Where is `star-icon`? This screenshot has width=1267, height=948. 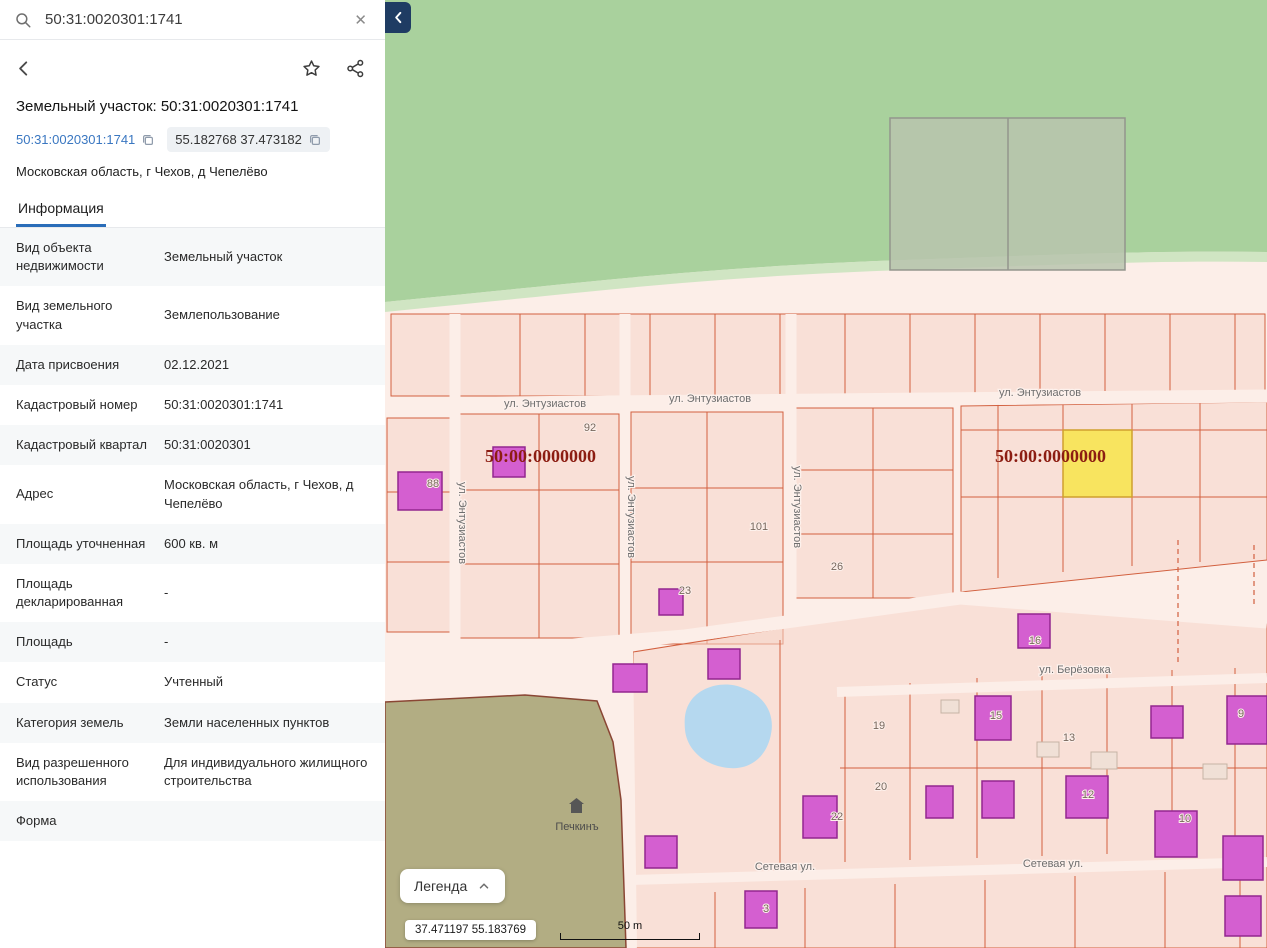
star-icon is located at coordinates (311, 67).